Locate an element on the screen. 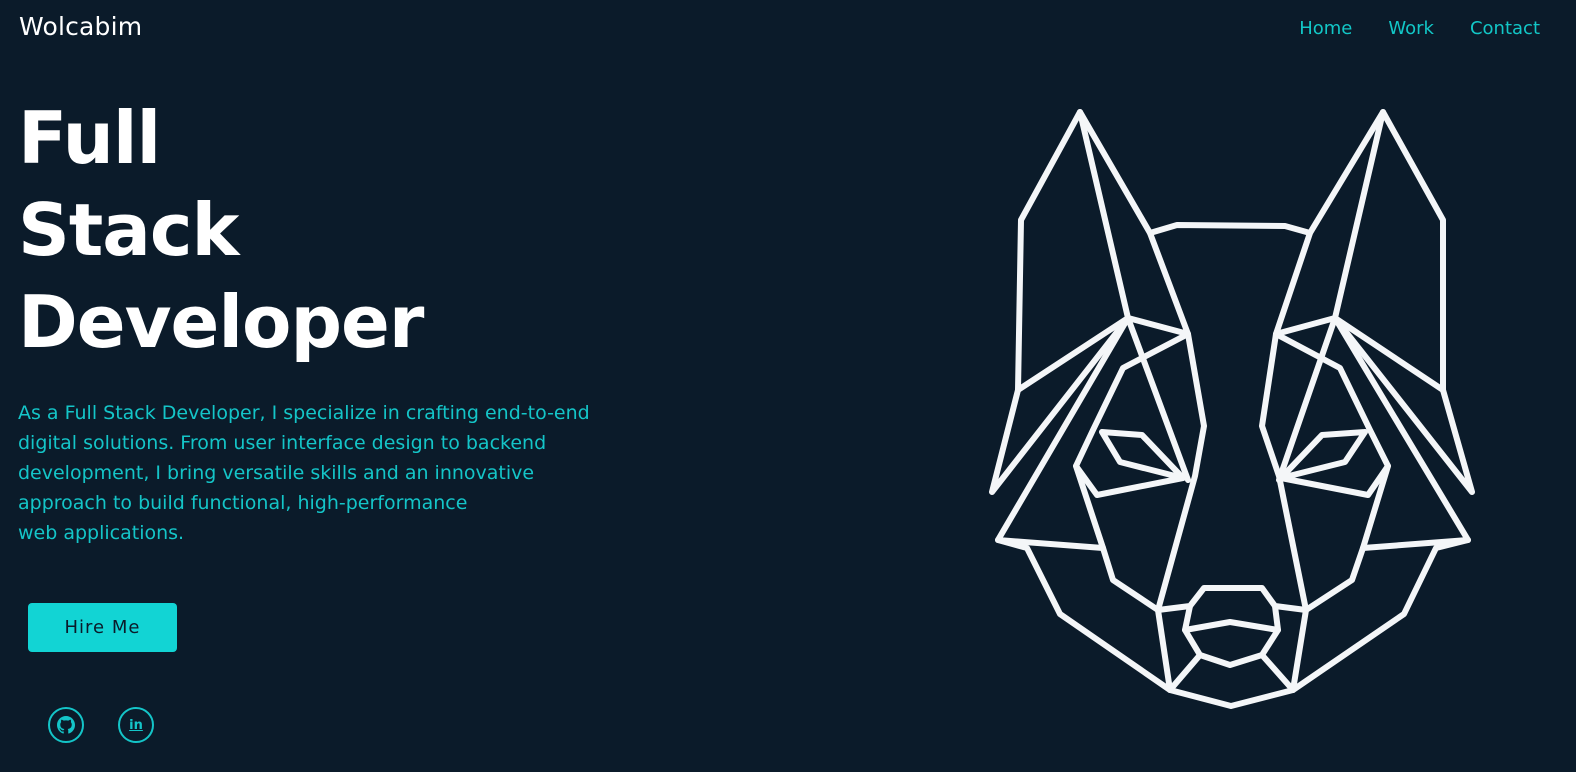 This screenshot has width=1576, height=772. brand-logo: Wolcabim is located at coordinates (80, 26).